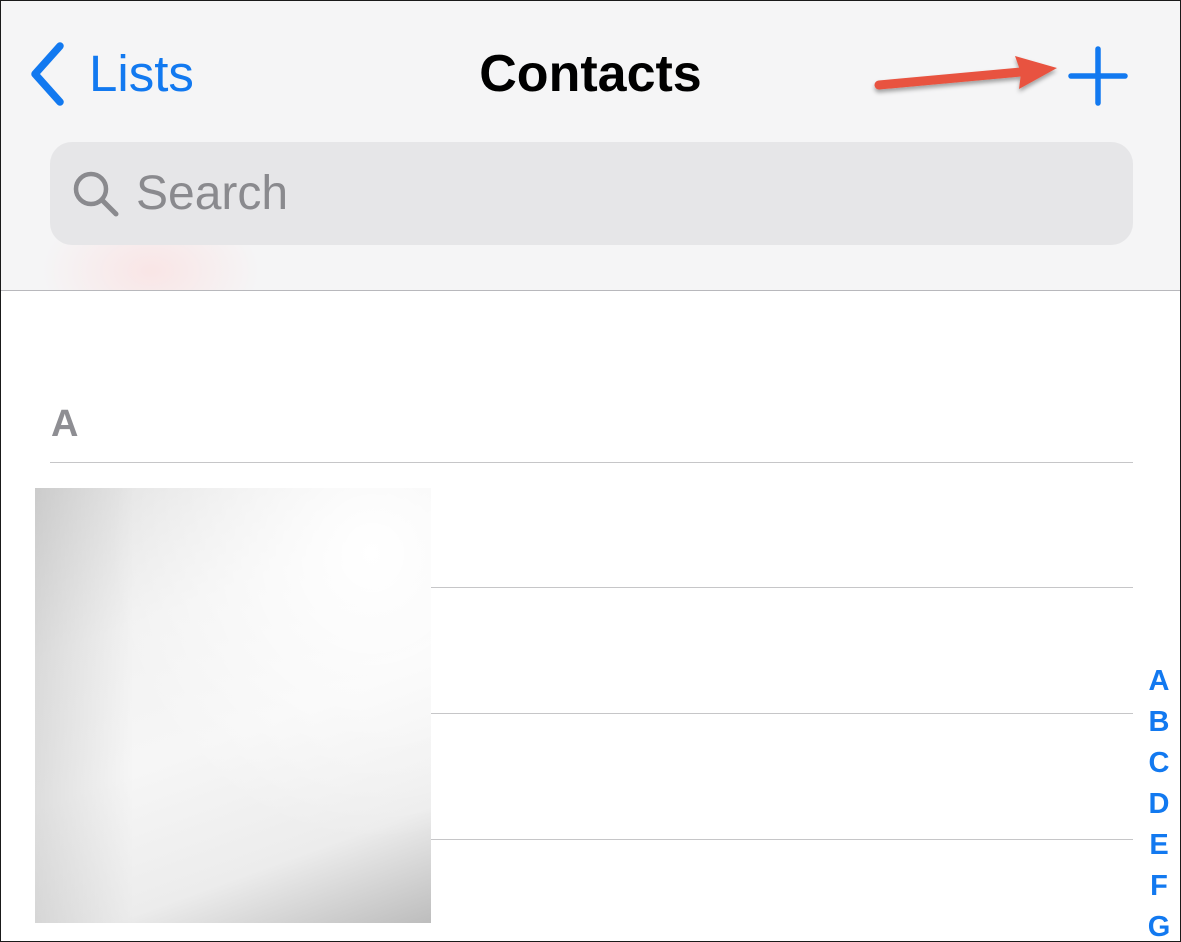 The height and width of the screenshot is (942, 1181). I want to click on add-contact-button, so click(1098, 76).